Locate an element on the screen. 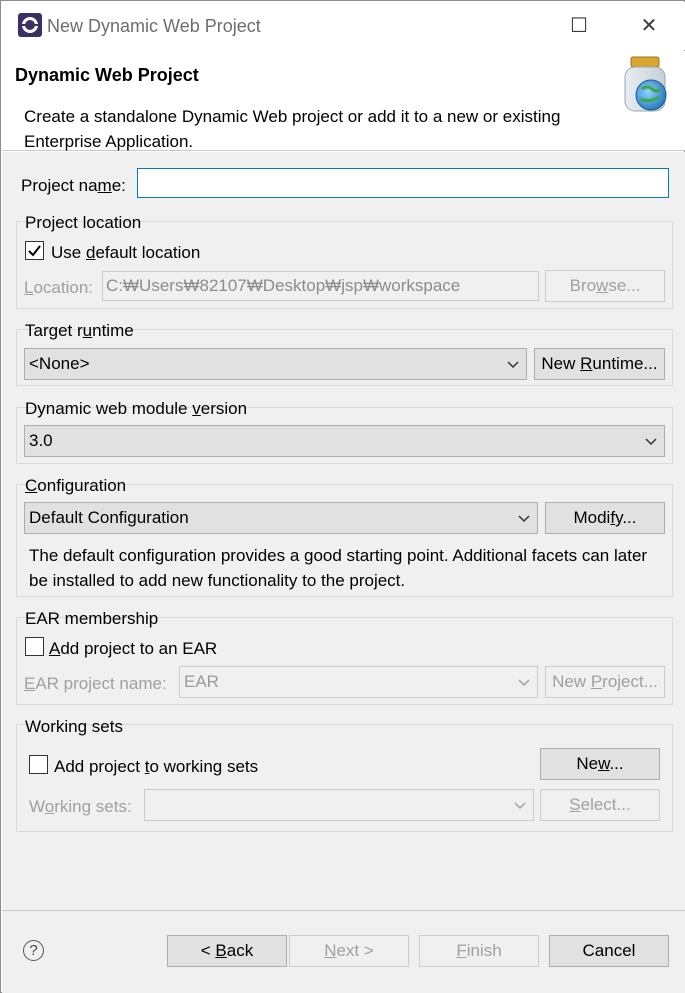 This screenshot has height=993, width=685. window-title: New Dynamic Web Project is located at coordinates (154, 26).